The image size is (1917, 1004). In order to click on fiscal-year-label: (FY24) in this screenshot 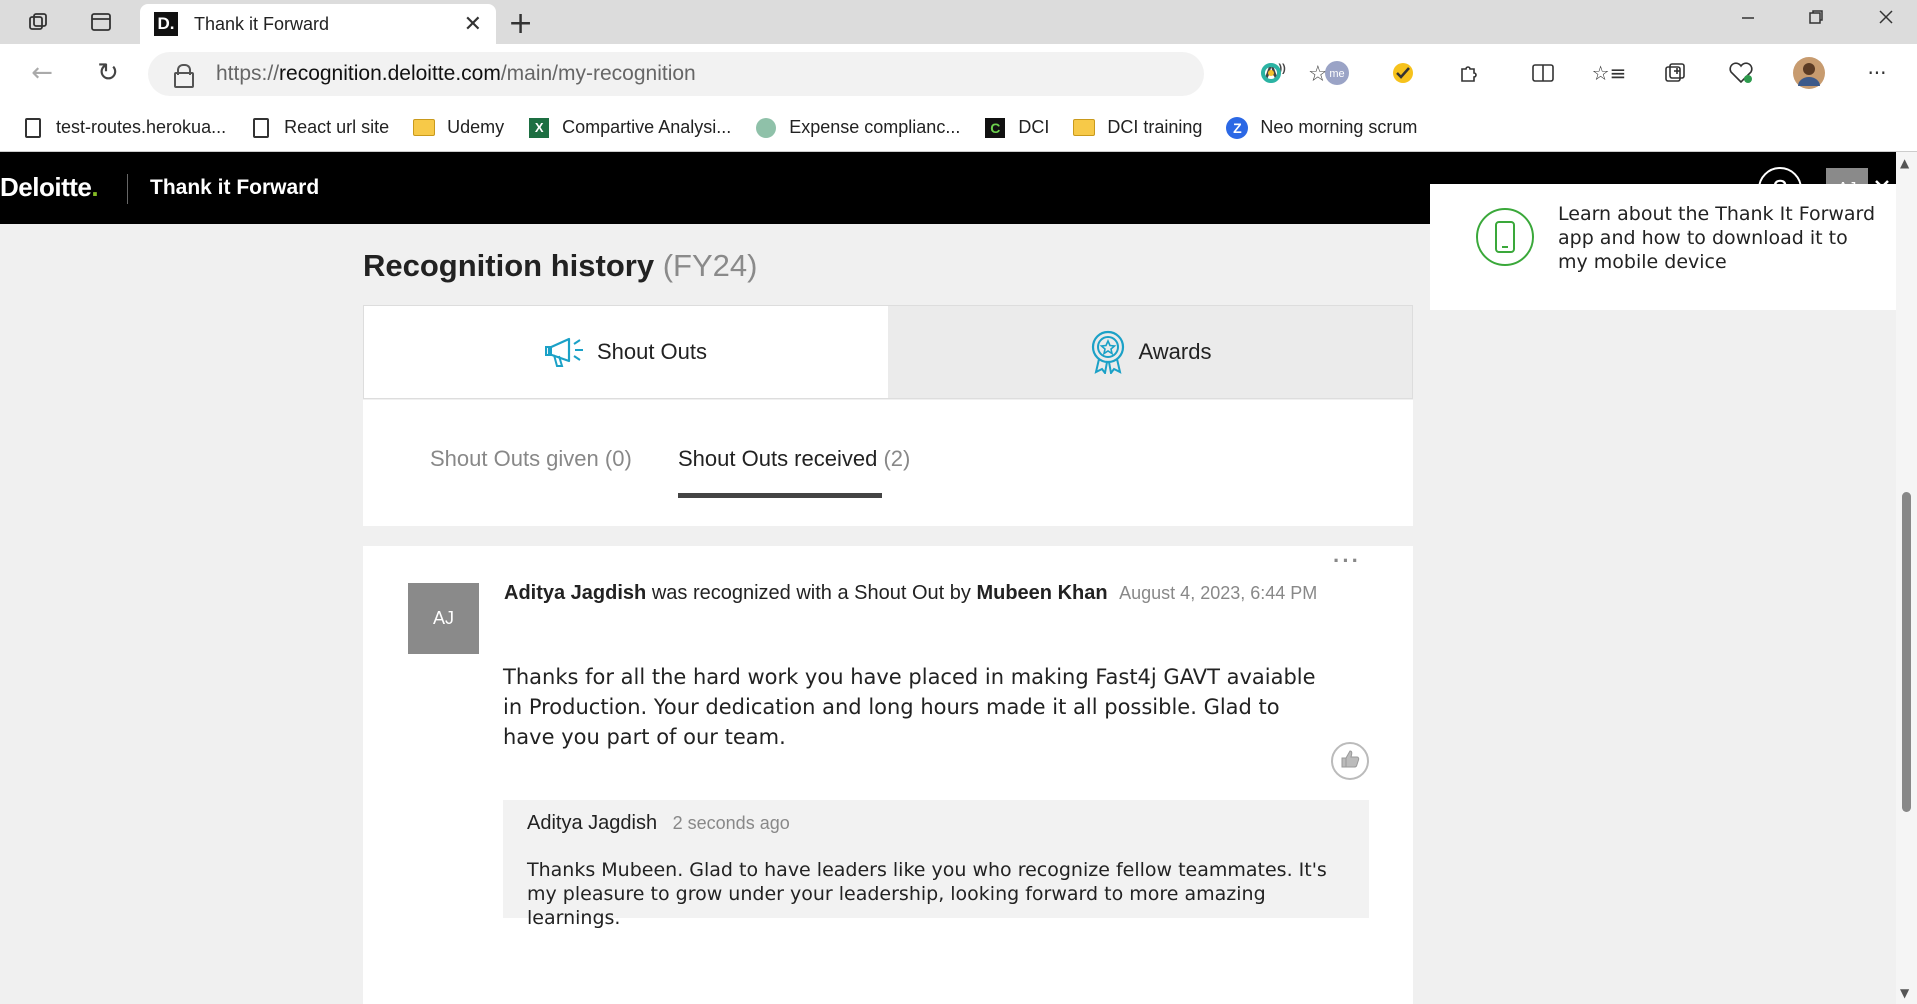, I will do `click(710, 265)`.